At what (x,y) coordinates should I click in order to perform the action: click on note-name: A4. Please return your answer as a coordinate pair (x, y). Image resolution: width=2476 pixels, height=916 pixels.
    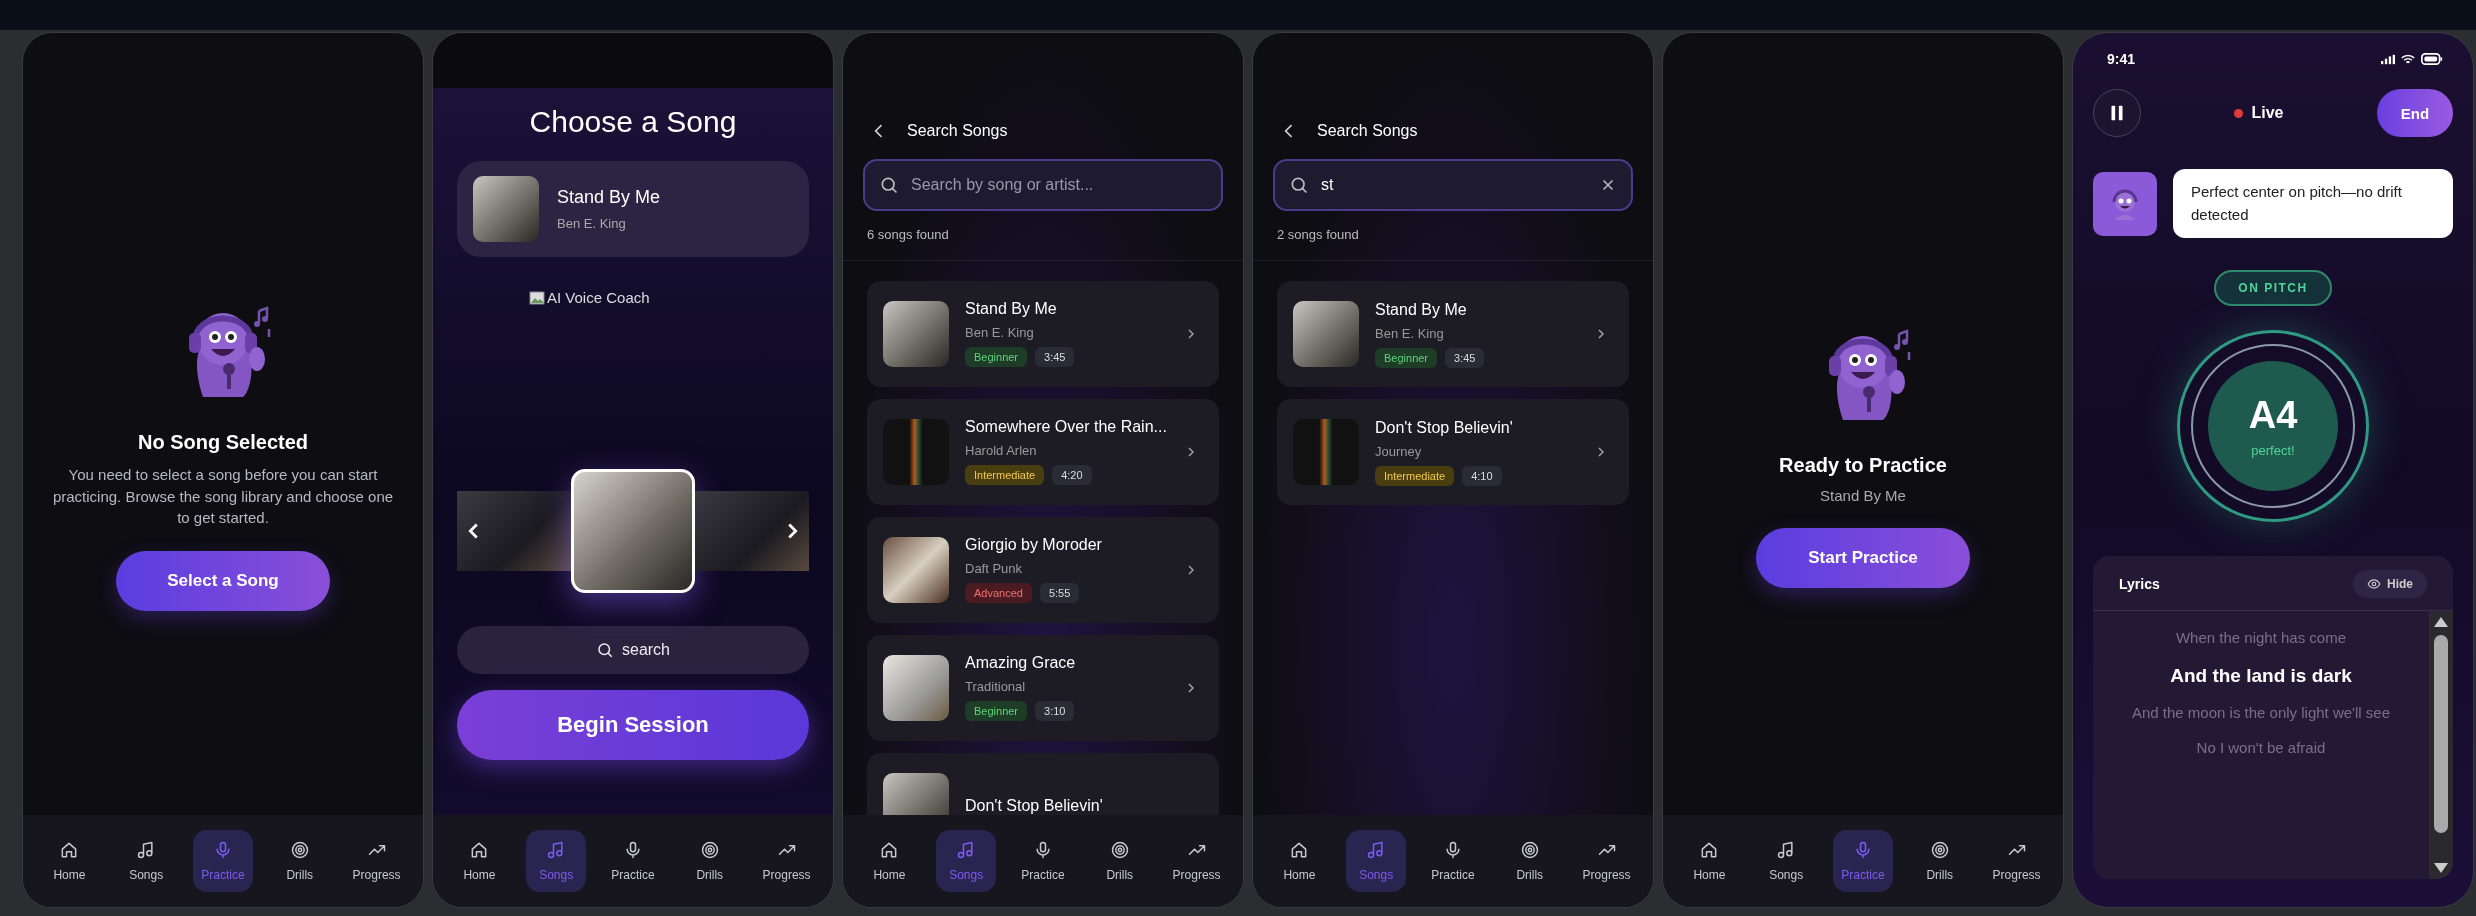
    Looking at the image, I should click on (2273, 415).